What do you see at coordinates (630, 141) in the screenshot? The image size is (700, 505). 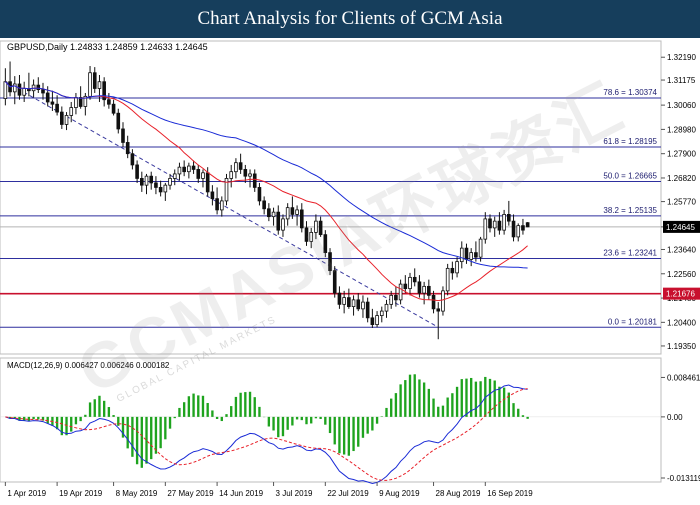 I see `fibo-label-1: 61.8 = 1.28195` at bounding box center [630, 141].